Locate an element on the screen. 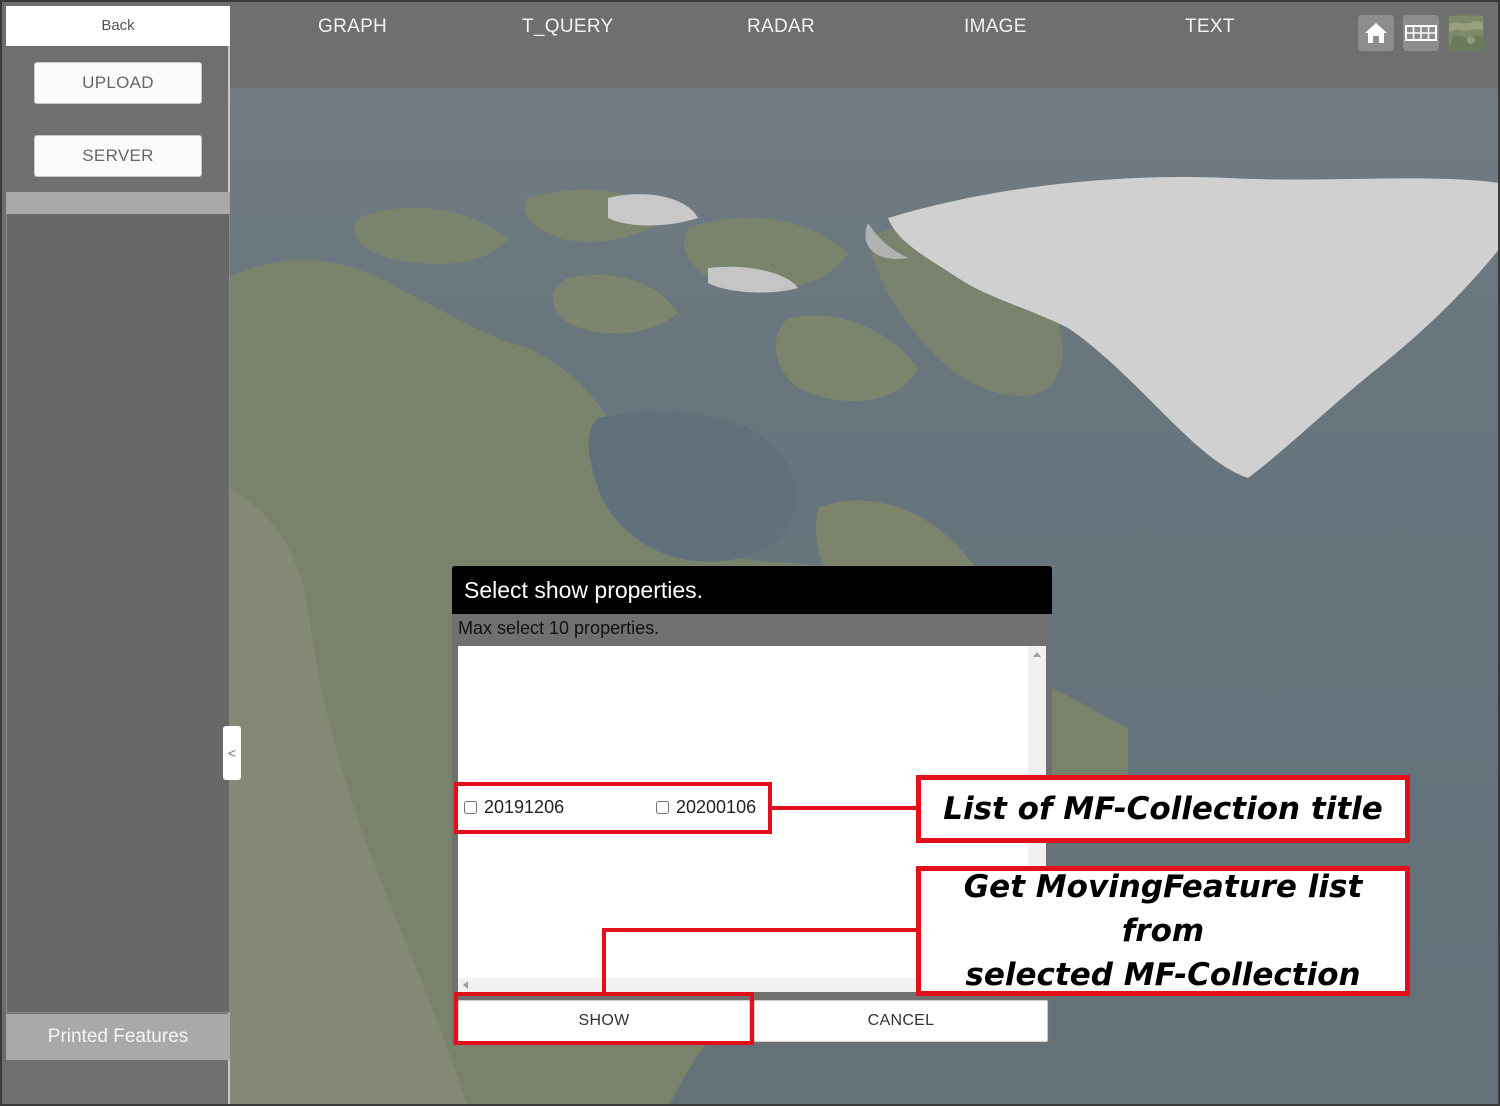  list-callout-text: List of MF-Collection title is located at coordinates (1163, 809).